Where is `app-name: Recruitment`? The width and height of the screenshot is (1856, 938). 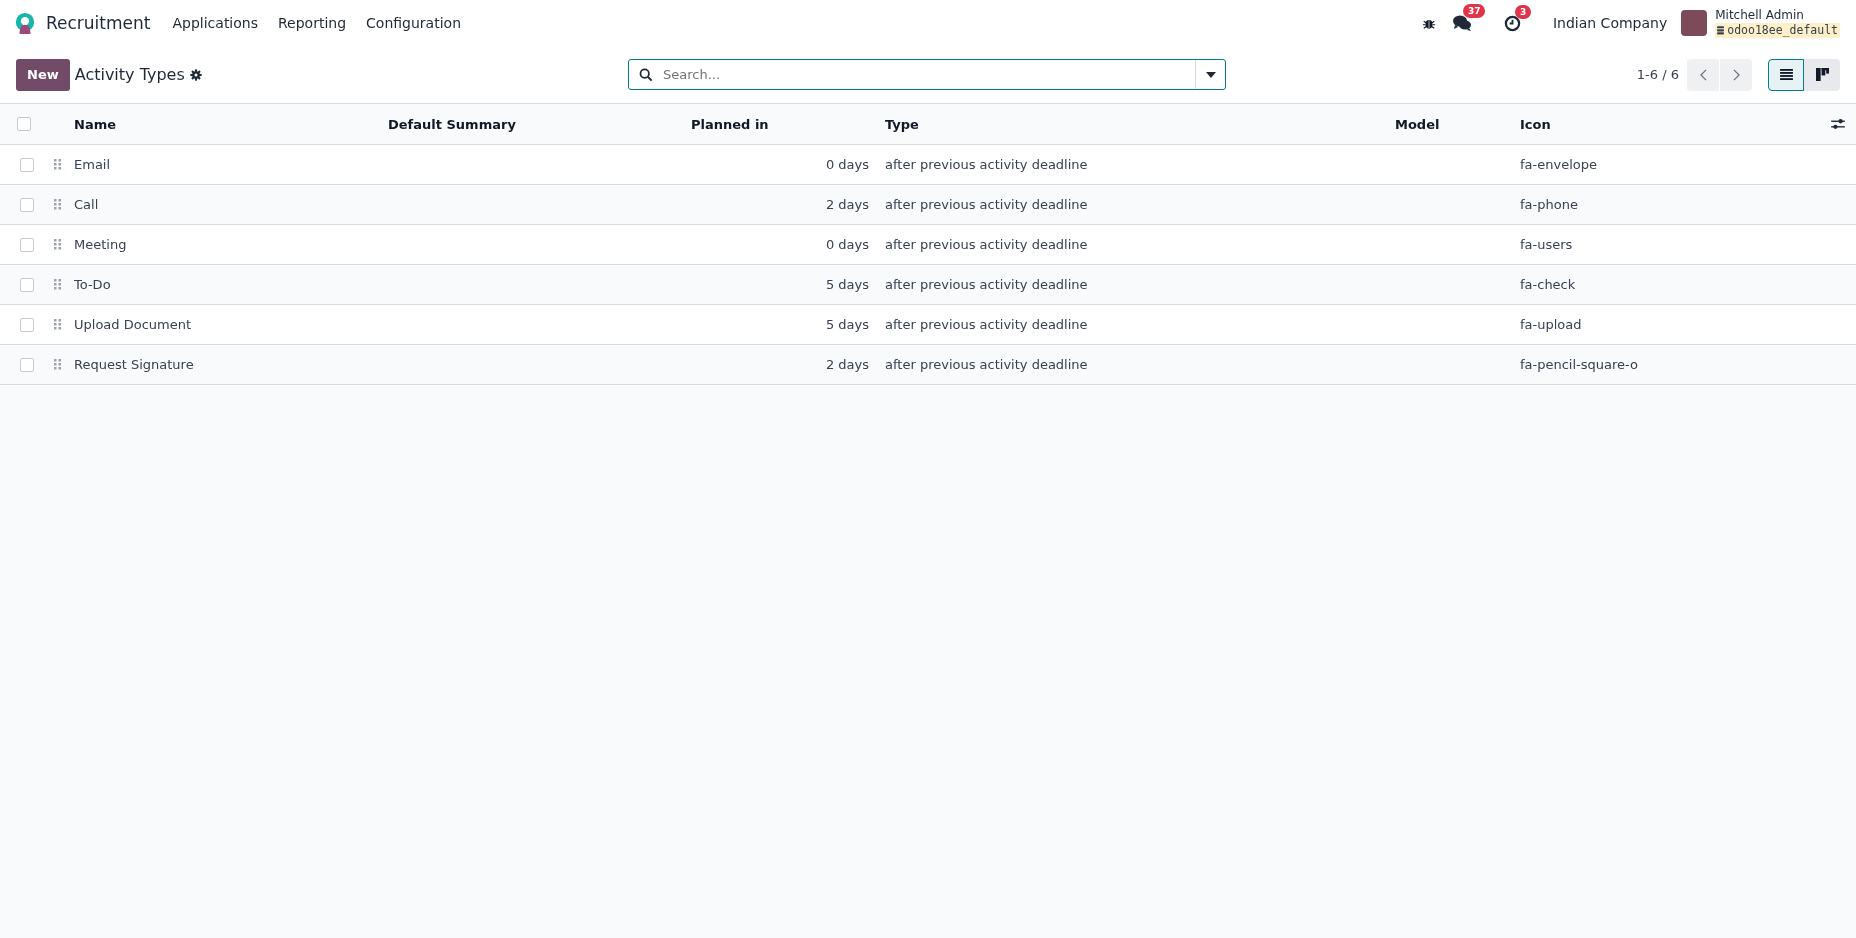 app-name: Recruitment is located at coordinates (98, 23).